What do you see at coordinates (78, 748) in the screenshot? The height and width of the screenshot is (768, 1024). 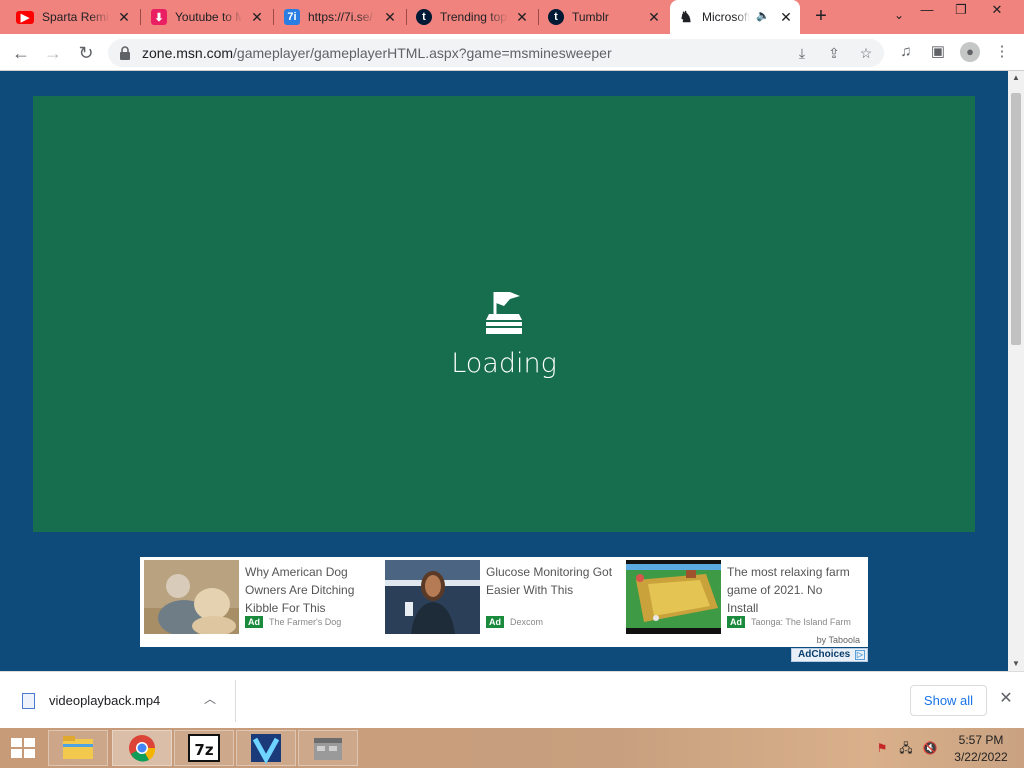 I see `file-explorer-icon` at bounding box center [78, 748].